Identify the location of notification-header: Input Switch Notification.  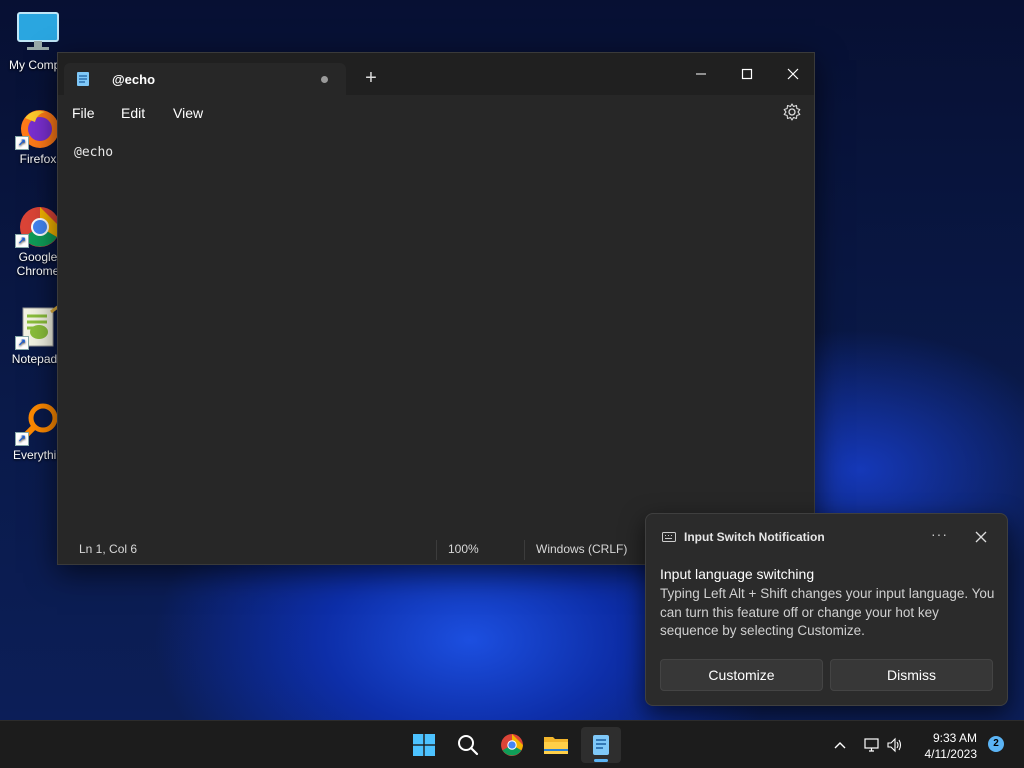
(743, 537).